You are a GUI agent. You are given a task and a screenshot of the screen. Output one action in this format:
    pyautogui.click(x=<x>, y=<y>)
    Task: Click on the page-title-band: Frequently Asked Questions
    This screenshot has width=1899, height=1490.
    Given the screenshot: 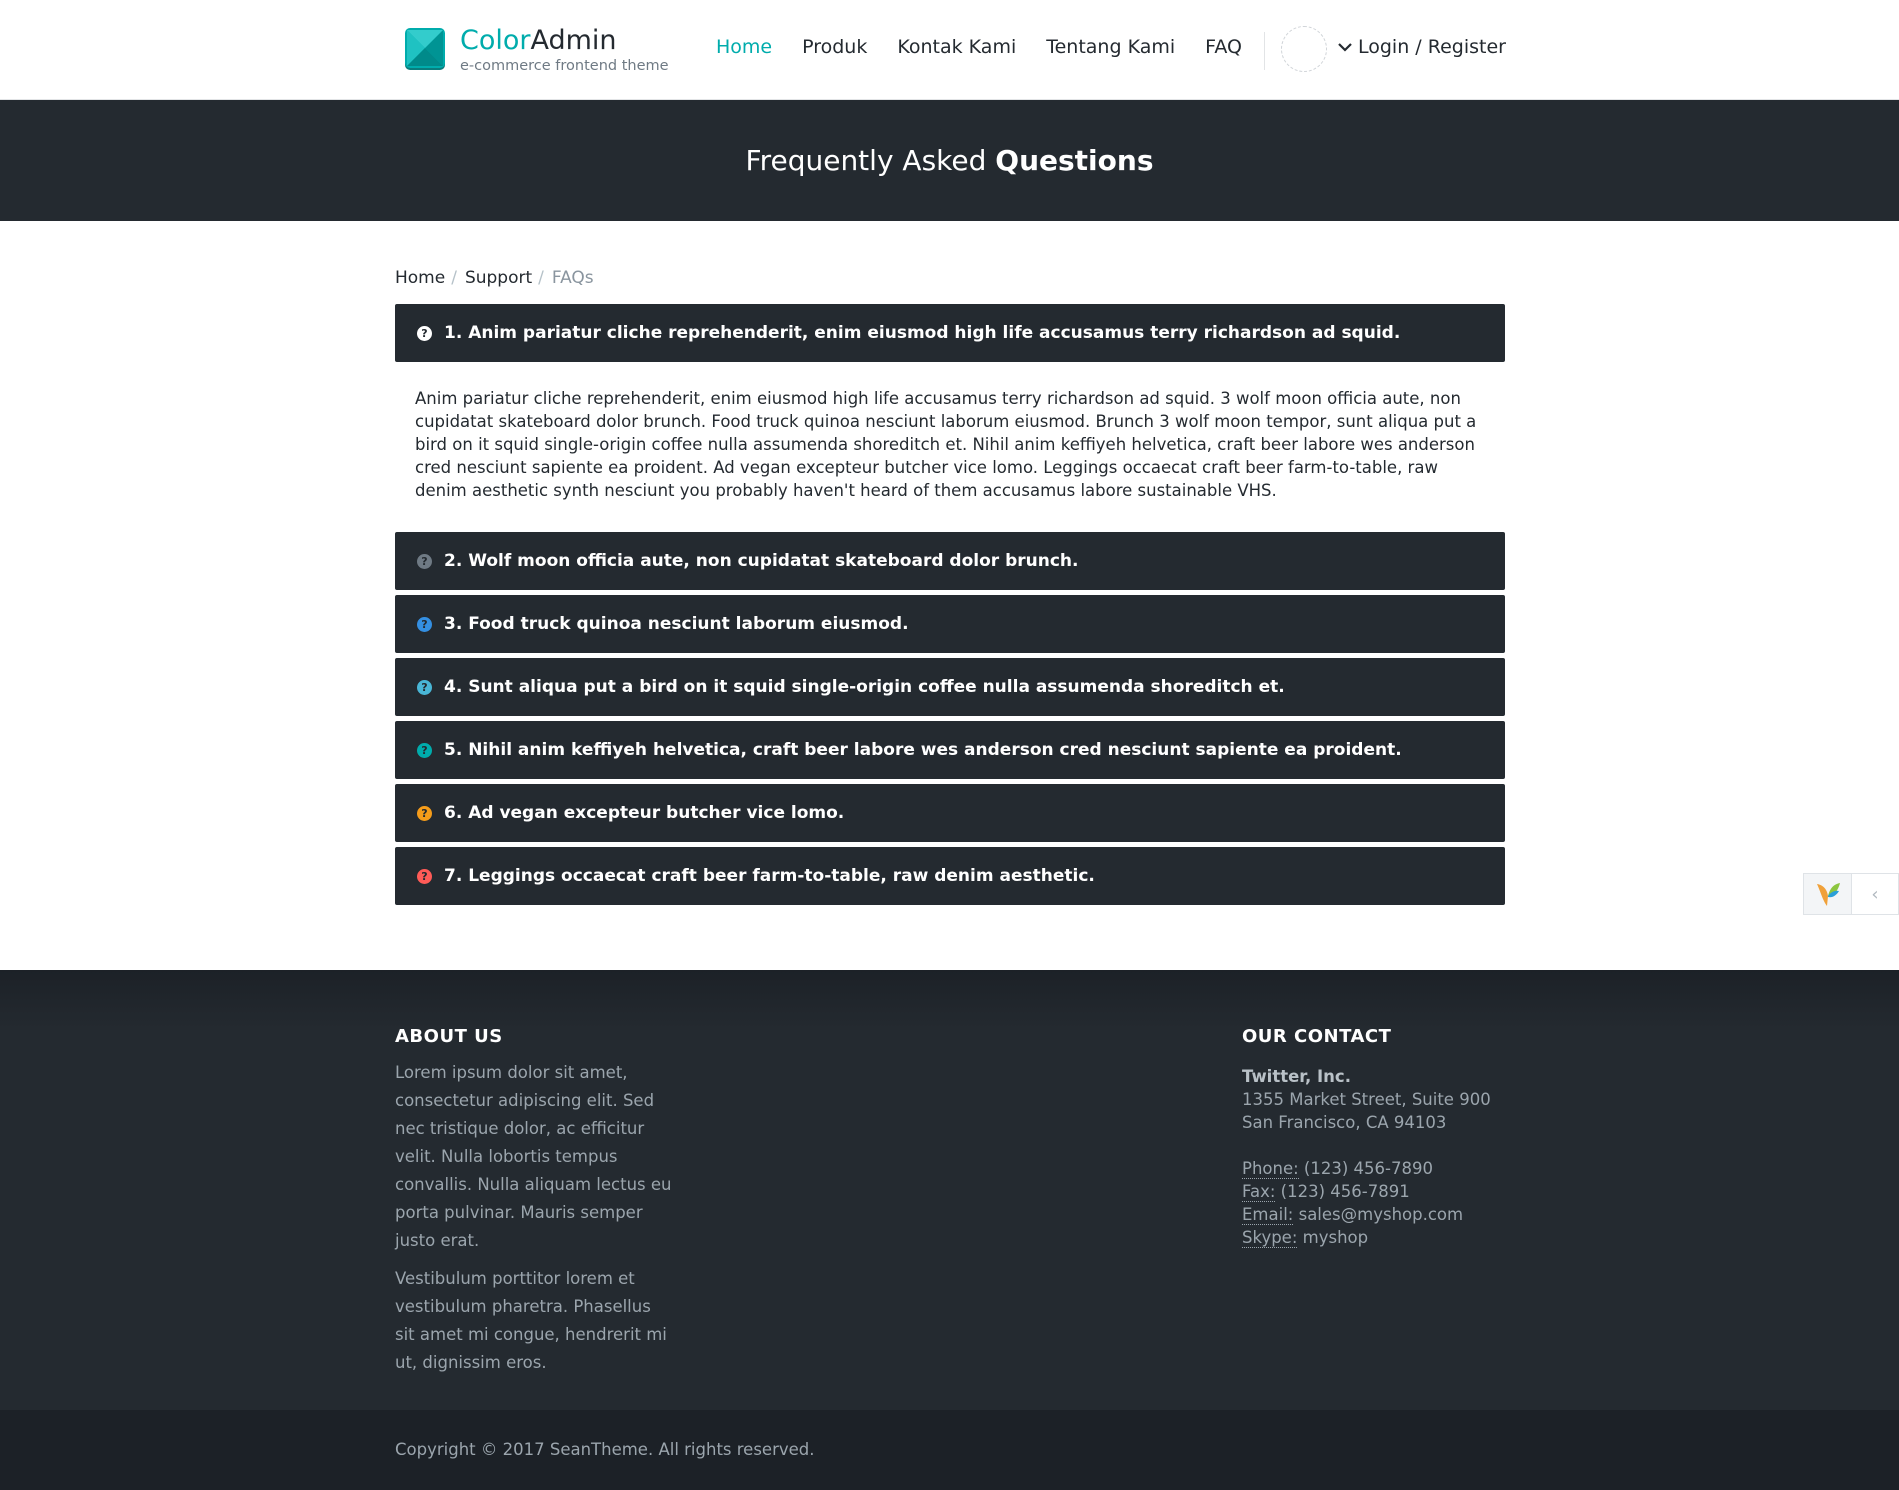 What is the action you would take?
    pyautogui.click(x=949, y=160)
    